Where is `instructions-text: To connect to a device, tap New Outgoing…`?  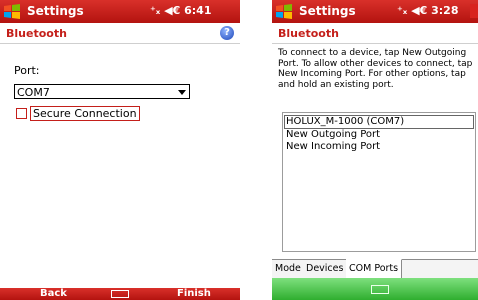
instructions-text: To connect to a device, tap New Outgoing… is located at coordinates (375, 69).